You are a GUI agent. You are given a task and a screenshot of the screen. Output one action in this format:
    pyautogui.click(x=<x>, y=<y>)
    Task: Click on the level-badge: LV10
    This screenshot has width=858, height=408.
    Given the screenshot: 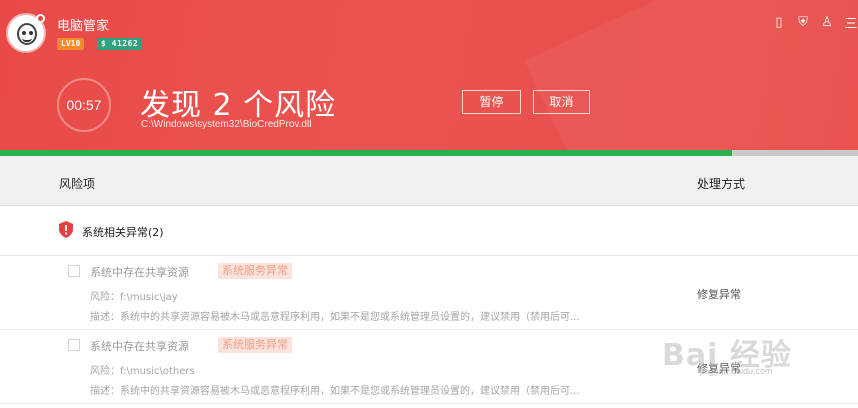 What is the action you would take?
    pyautogui.click(x=71, y=44)
    